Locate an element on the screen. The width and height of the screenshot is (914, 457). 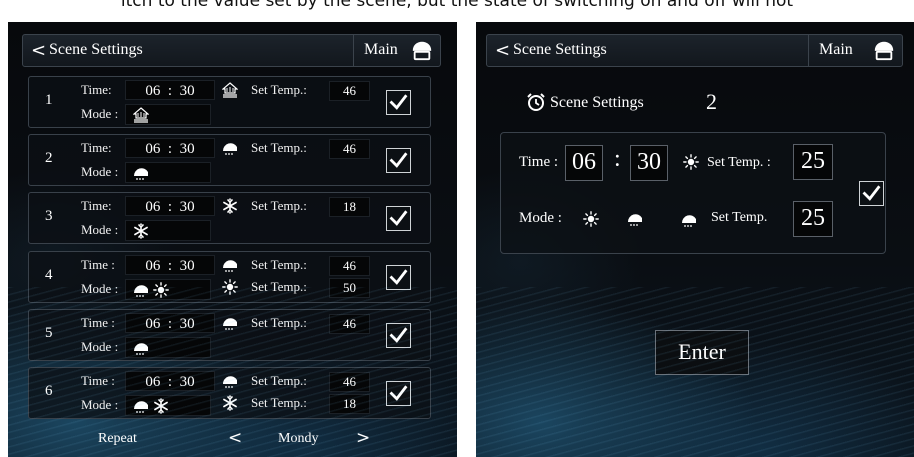
scene-number: 2 is located at coordinates (49, 158).